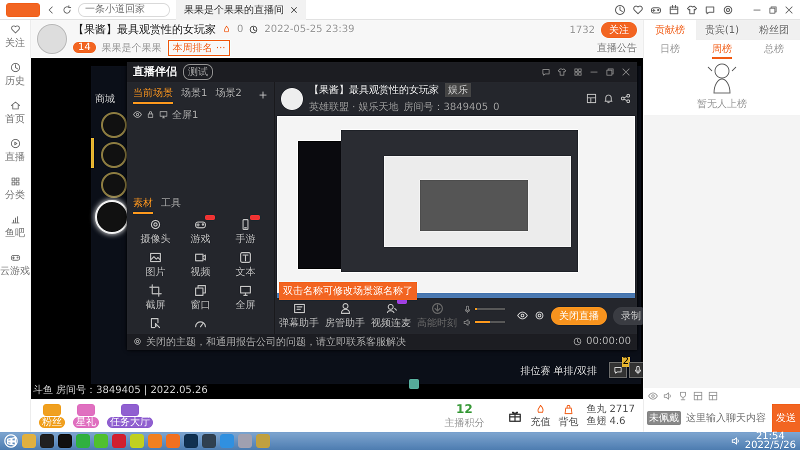 The image size is (800, 450). Describe the element at coordinates (638, 10) in the screenshot. I see `heart-icon` at that location.